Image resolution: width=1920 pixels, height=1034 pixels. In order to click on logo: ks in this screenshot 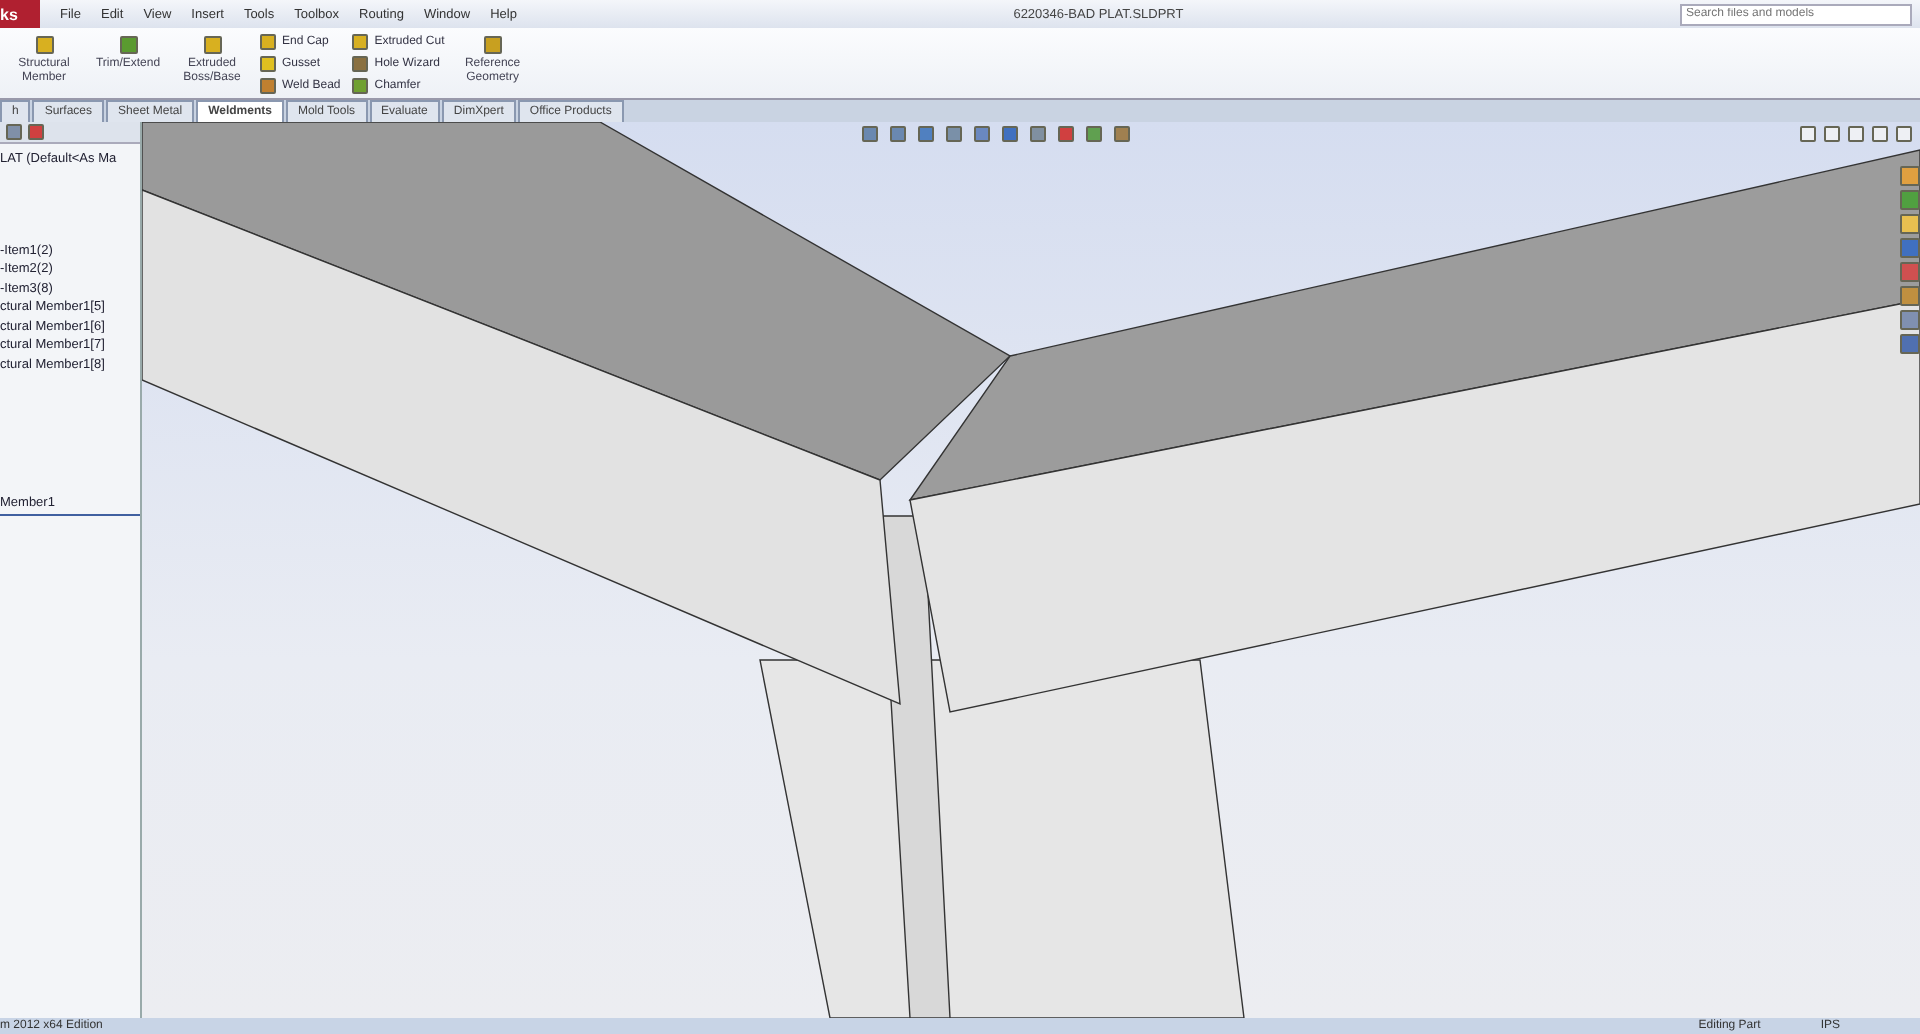, I will do `click(20, 14)`.